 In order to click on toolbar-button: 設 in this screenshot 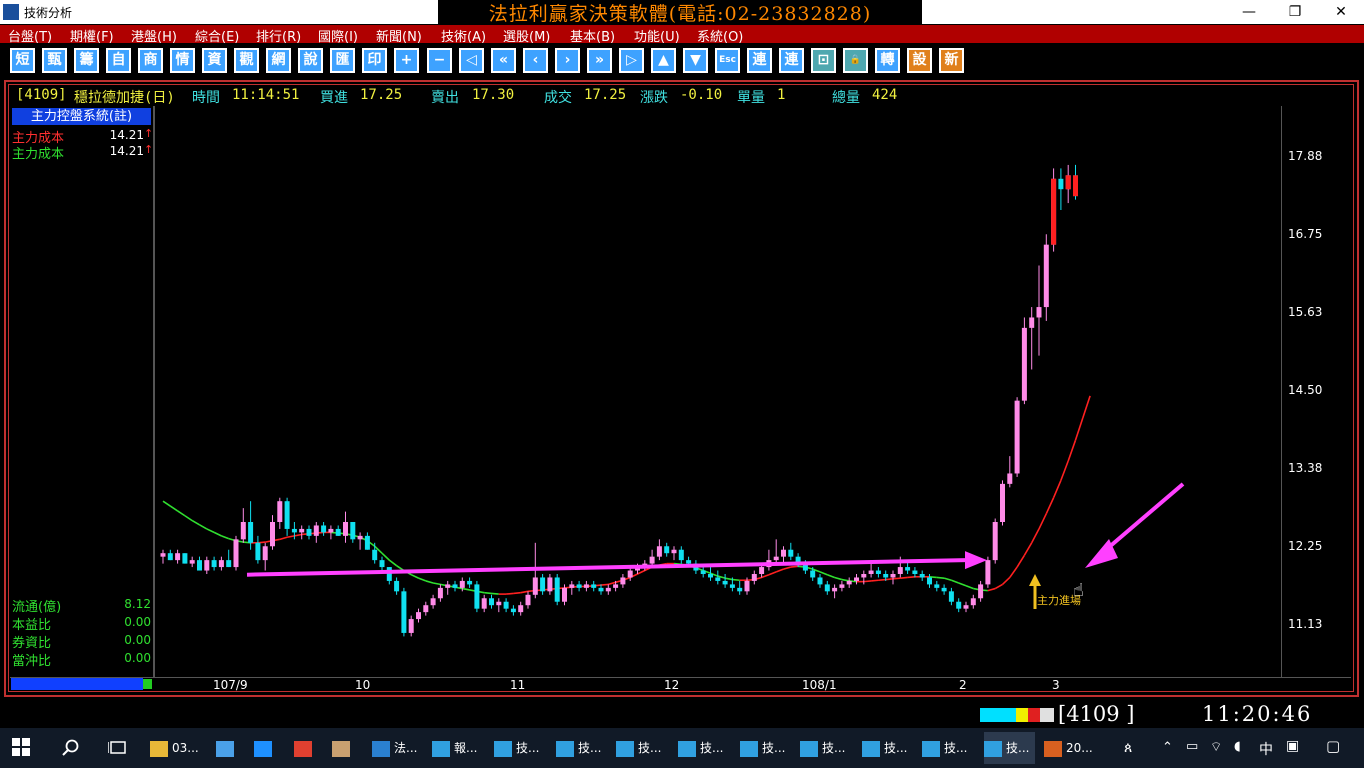, I will do `click(919, 60)`.